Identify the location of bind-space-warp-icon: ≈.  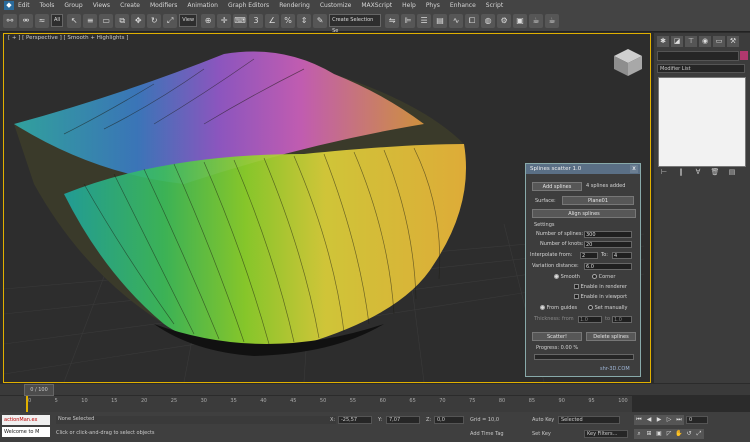
(42, 20).